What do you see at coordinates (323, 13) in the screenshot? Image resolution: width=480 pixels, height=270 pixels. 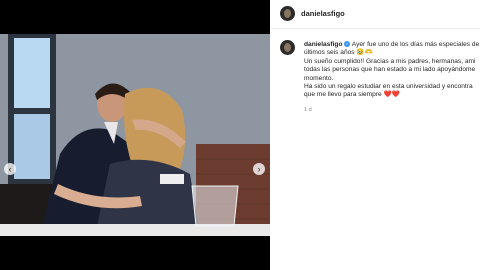 I see `header-username: danielasfigo` at bounding box center [323, 13].